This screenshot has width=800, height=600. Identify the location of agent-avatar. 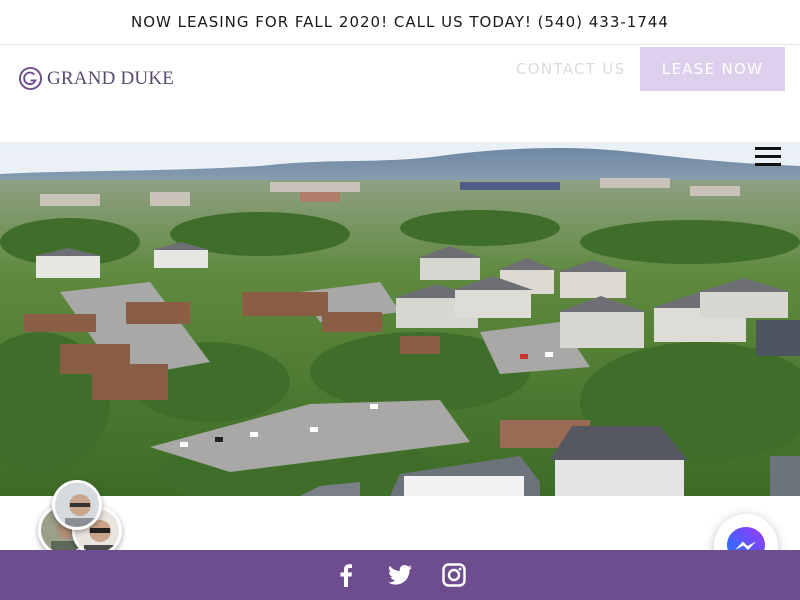
(77, 505).